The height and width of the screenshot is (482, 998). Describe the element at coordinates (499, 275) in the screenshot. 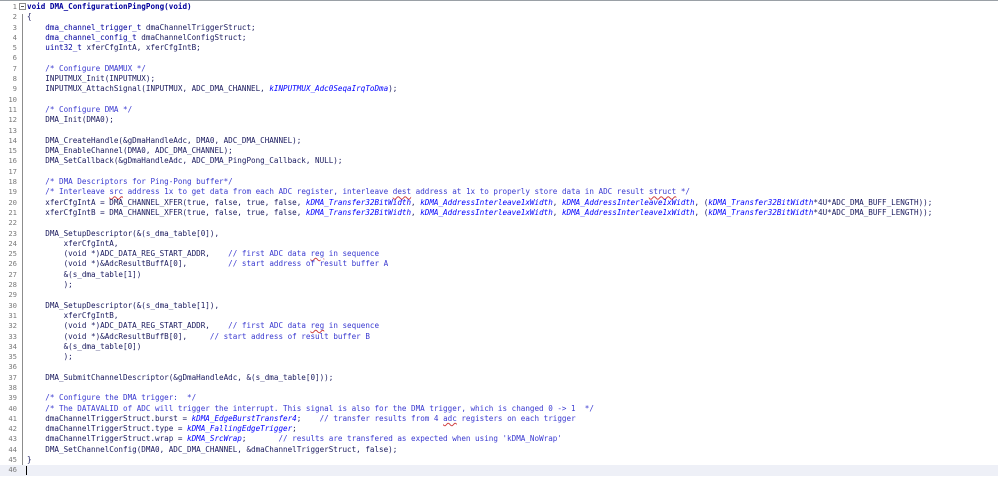

I see `code-line: 27 &(s_dma_table[1])` at that location.